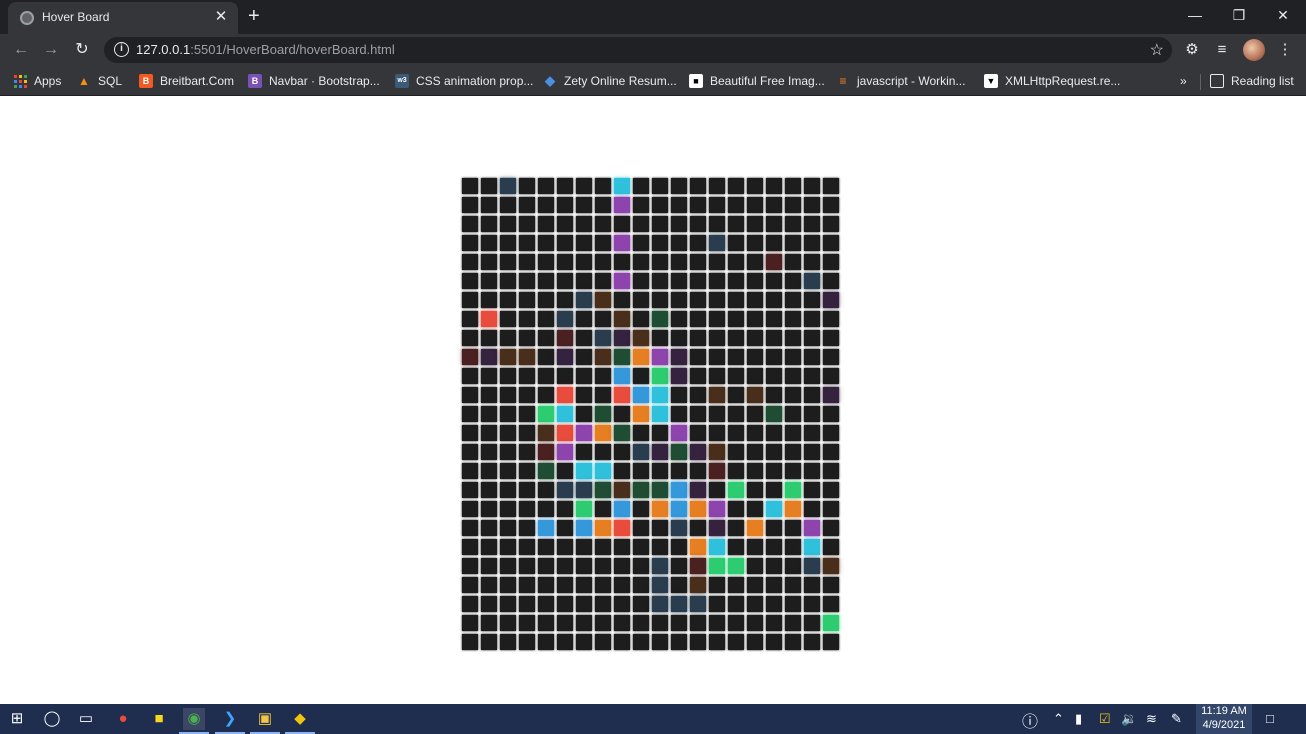 Image resolution: width=1306 pixels, height=734 pixels. Describe the element at coordinates (123, 719) in the screenshot. I see `app-pinned-icon: ●` at that location.